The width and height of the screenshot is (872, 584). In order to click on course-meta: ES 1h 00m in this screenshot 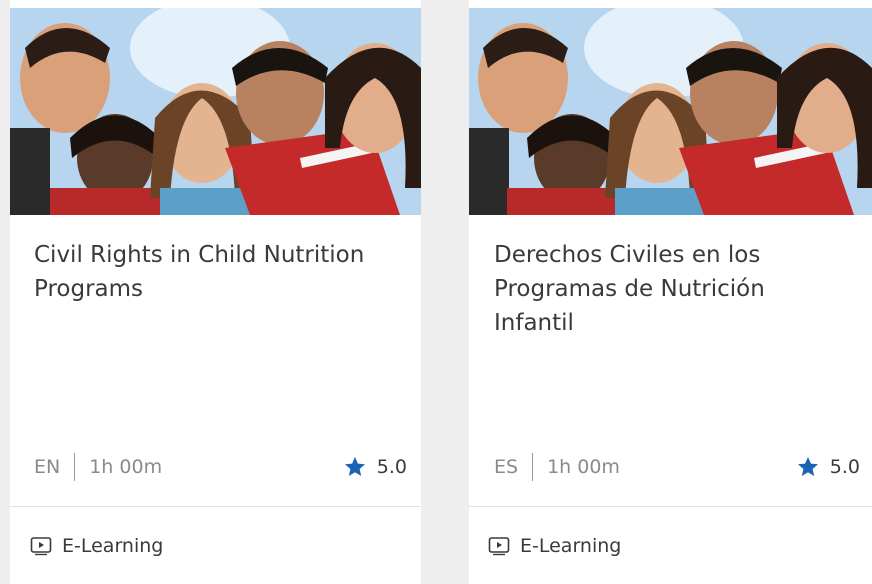, I will do `click(557, 467)`.